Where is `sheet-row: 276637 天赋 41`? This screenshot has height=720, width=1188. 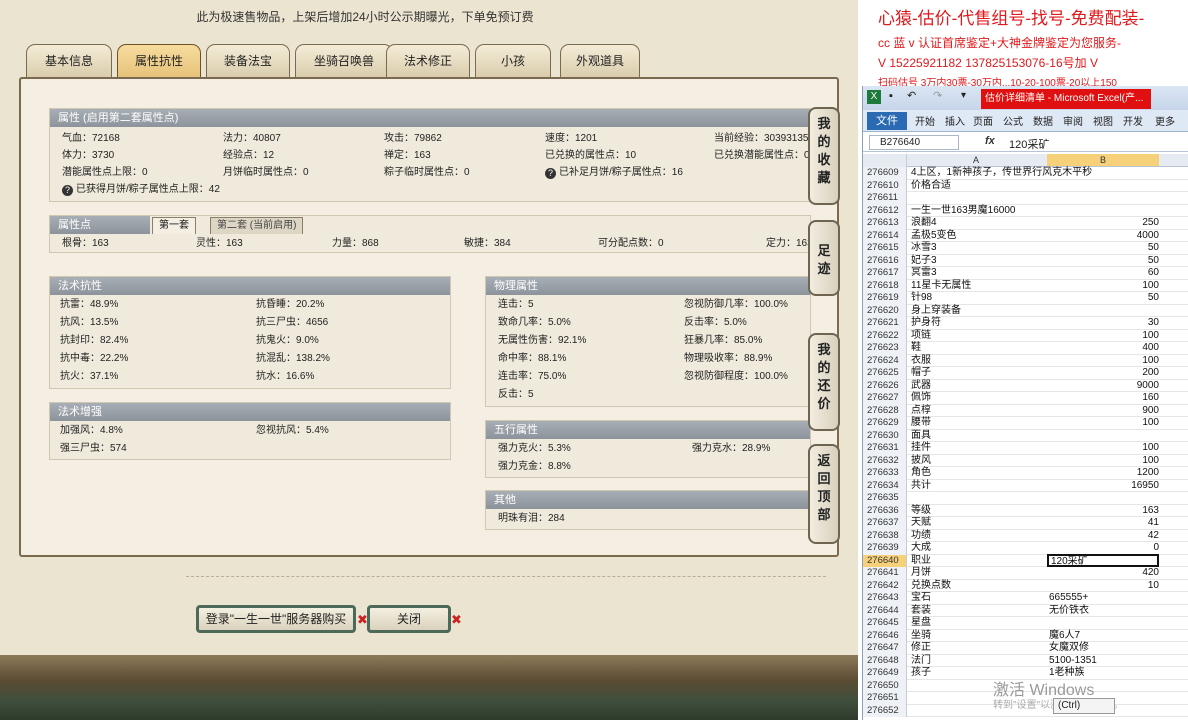
sheet-row: 276637 天赋 41 is located at coordinates (1025, 523).